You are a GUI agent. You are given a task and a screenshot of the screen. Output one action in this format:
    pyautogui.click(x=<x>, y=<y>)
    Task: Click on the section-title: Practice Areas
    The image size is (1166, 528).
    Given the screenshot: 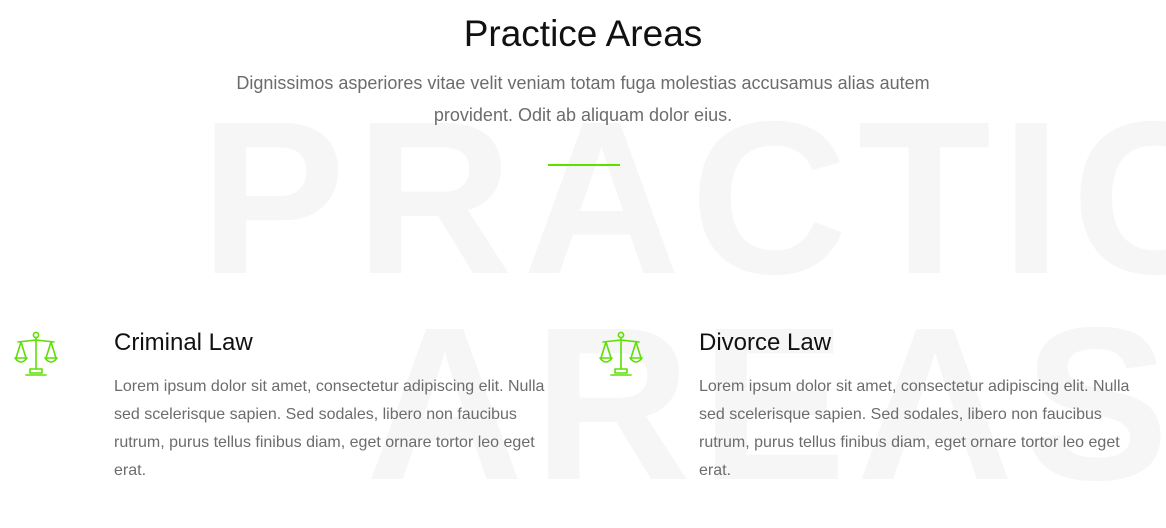 What is the action you would take?
    pyautogui.click(x=583, y=33)
    